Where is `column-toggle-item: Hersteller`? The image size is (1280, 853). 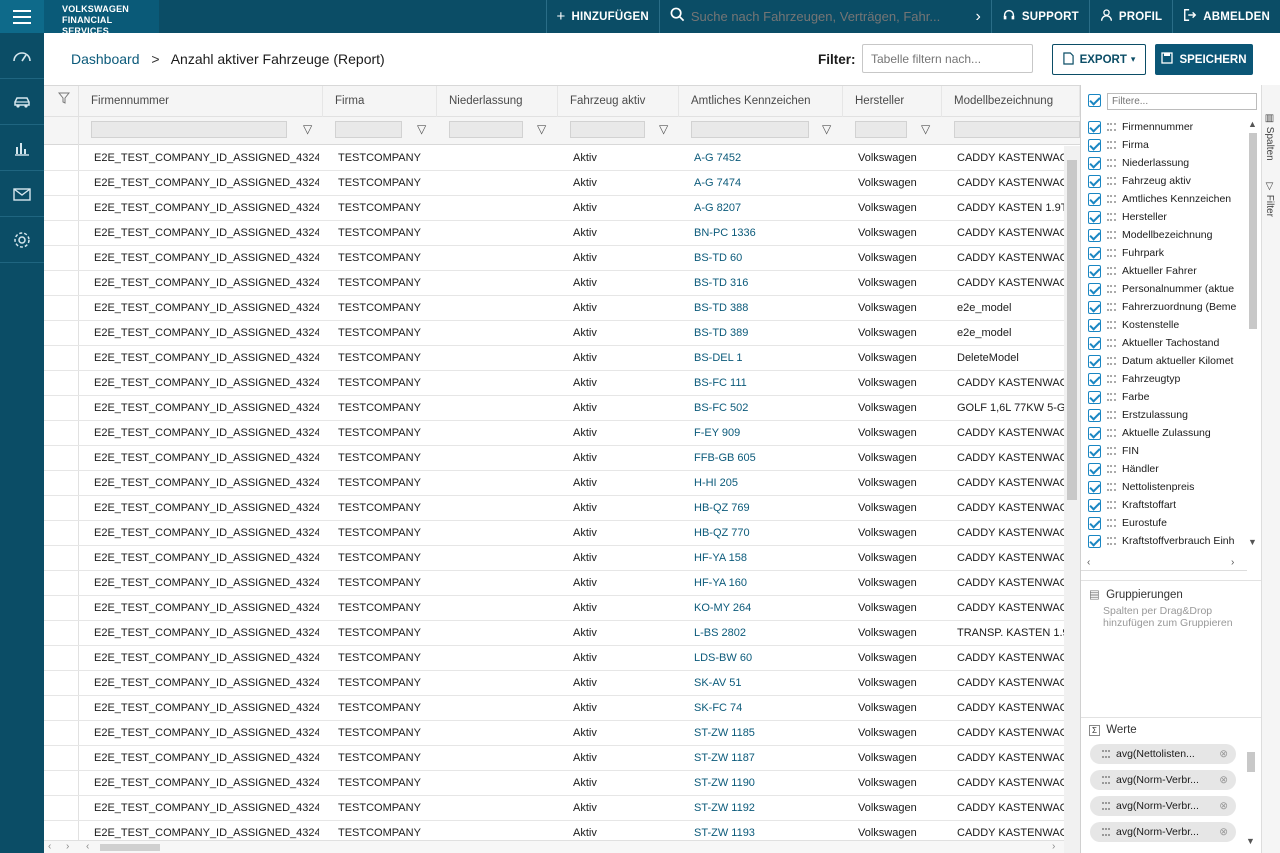
column-toggle-item: Hersteller is located at coordinates (1167, 218).